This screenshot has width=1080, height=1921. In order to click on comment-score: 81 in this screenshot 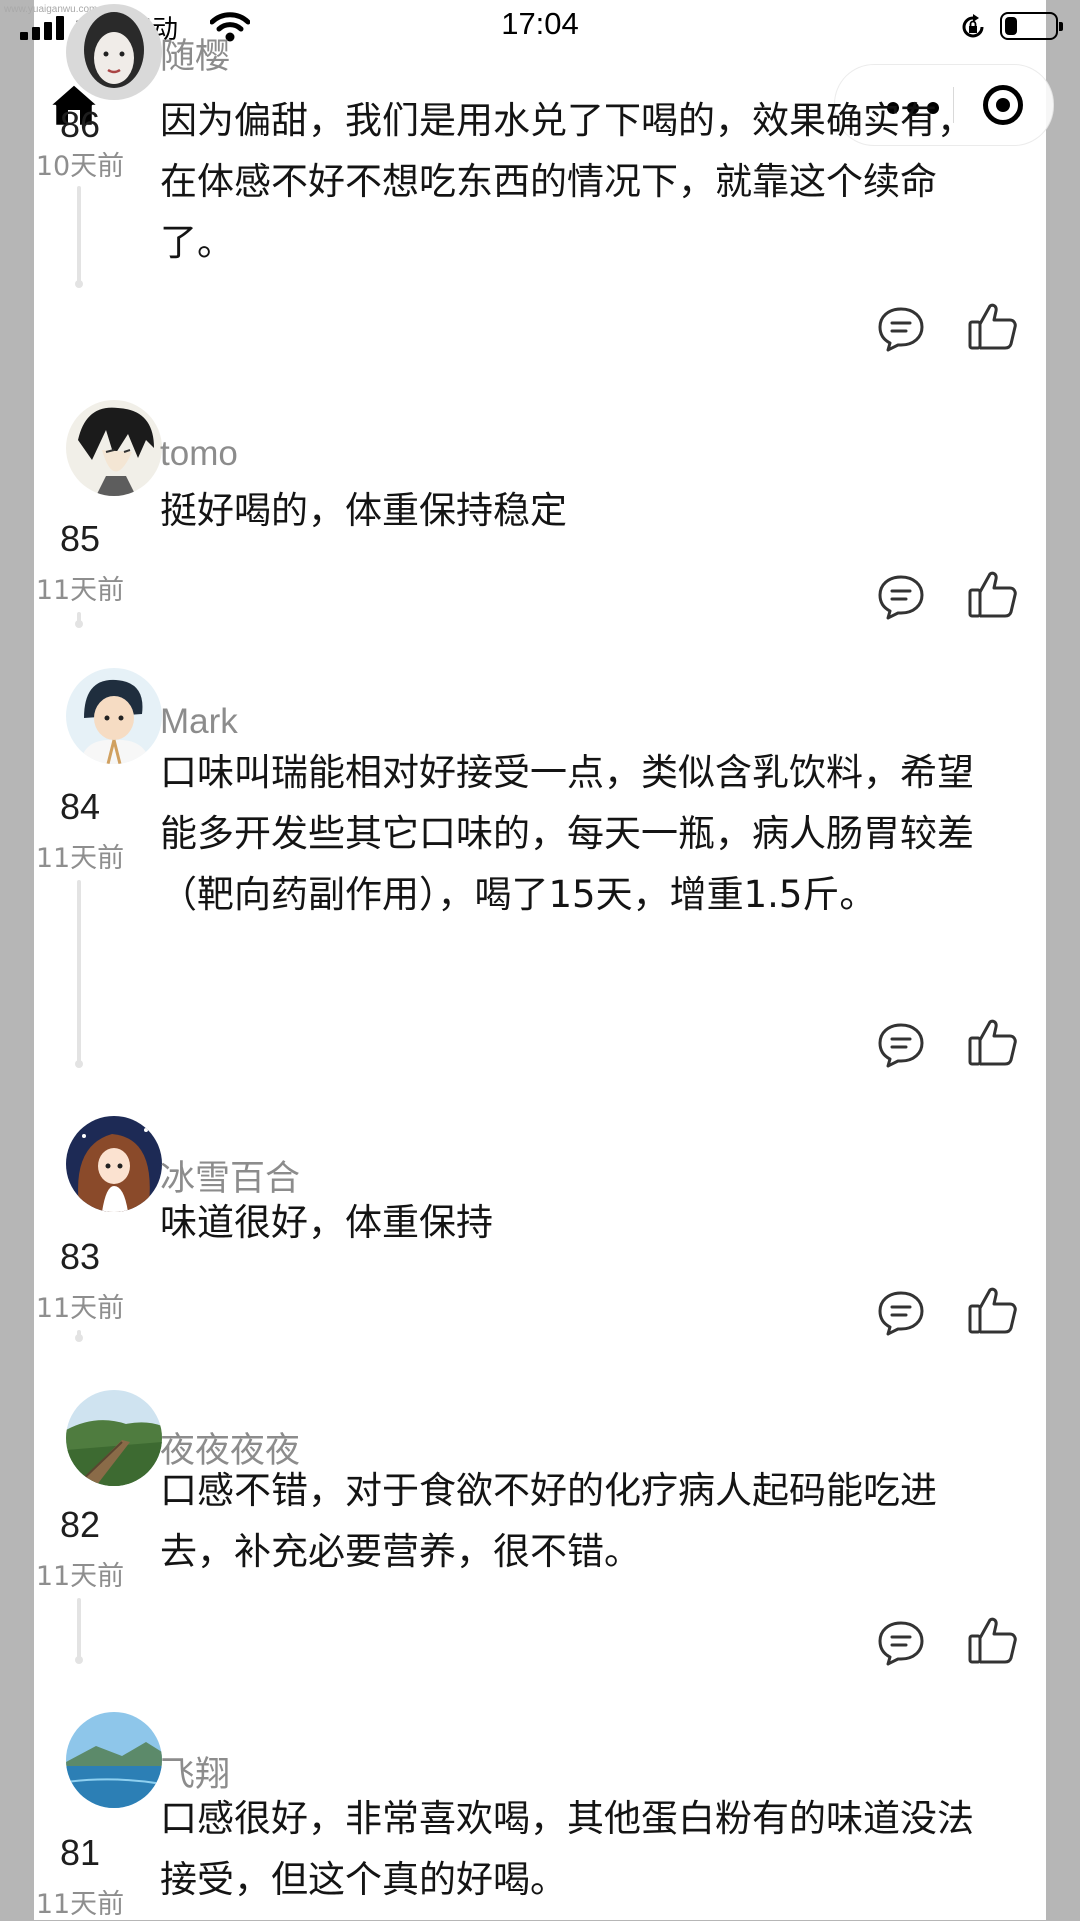, I will do `click(80, 1852)`.